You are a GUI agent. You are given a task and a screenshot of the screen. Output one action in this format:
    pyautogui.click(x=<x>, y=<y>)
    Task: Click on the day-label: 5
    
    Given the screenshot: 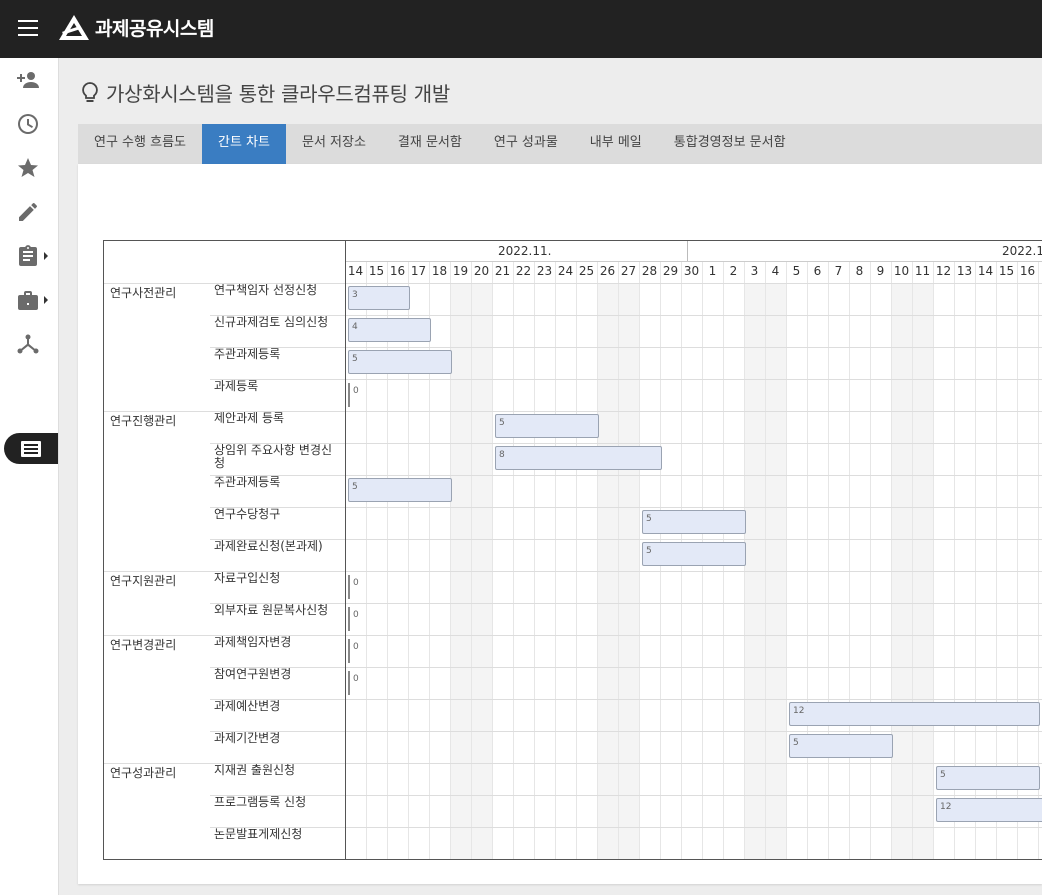 What is the action you would take?
    pyautogui.click(x=796, y=271)
    